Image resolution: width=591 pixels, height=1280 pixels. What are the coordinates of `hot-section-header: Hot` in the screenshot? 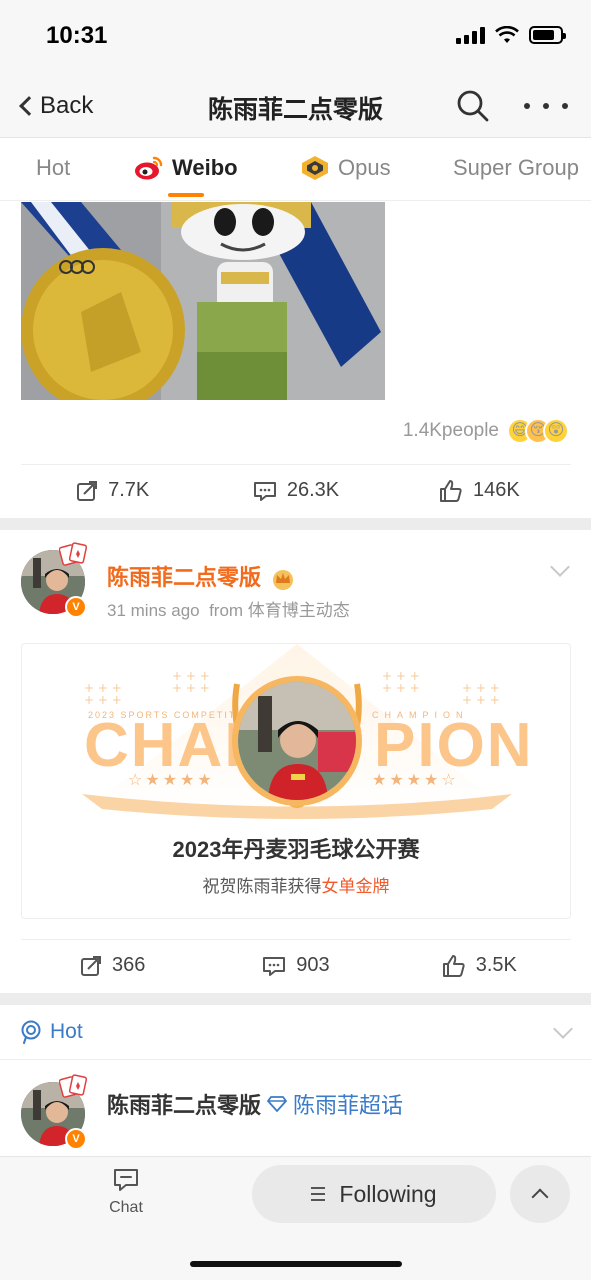 It's located at (295, 1033).